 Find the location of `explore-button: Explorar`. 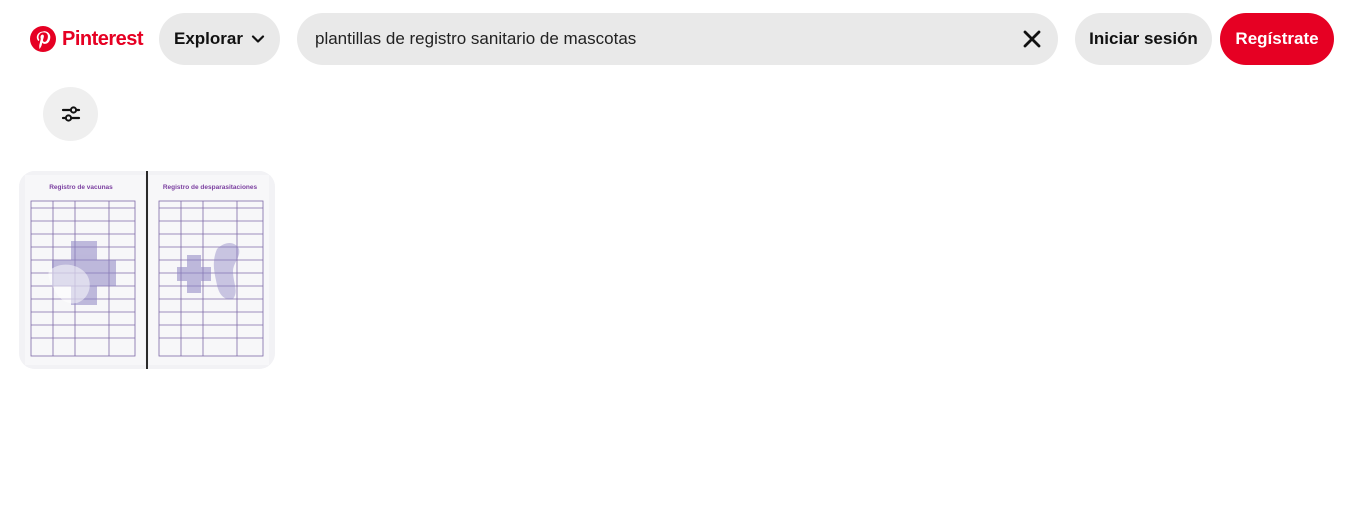

explore-button: Explorar is located at coordinates (219, 39).